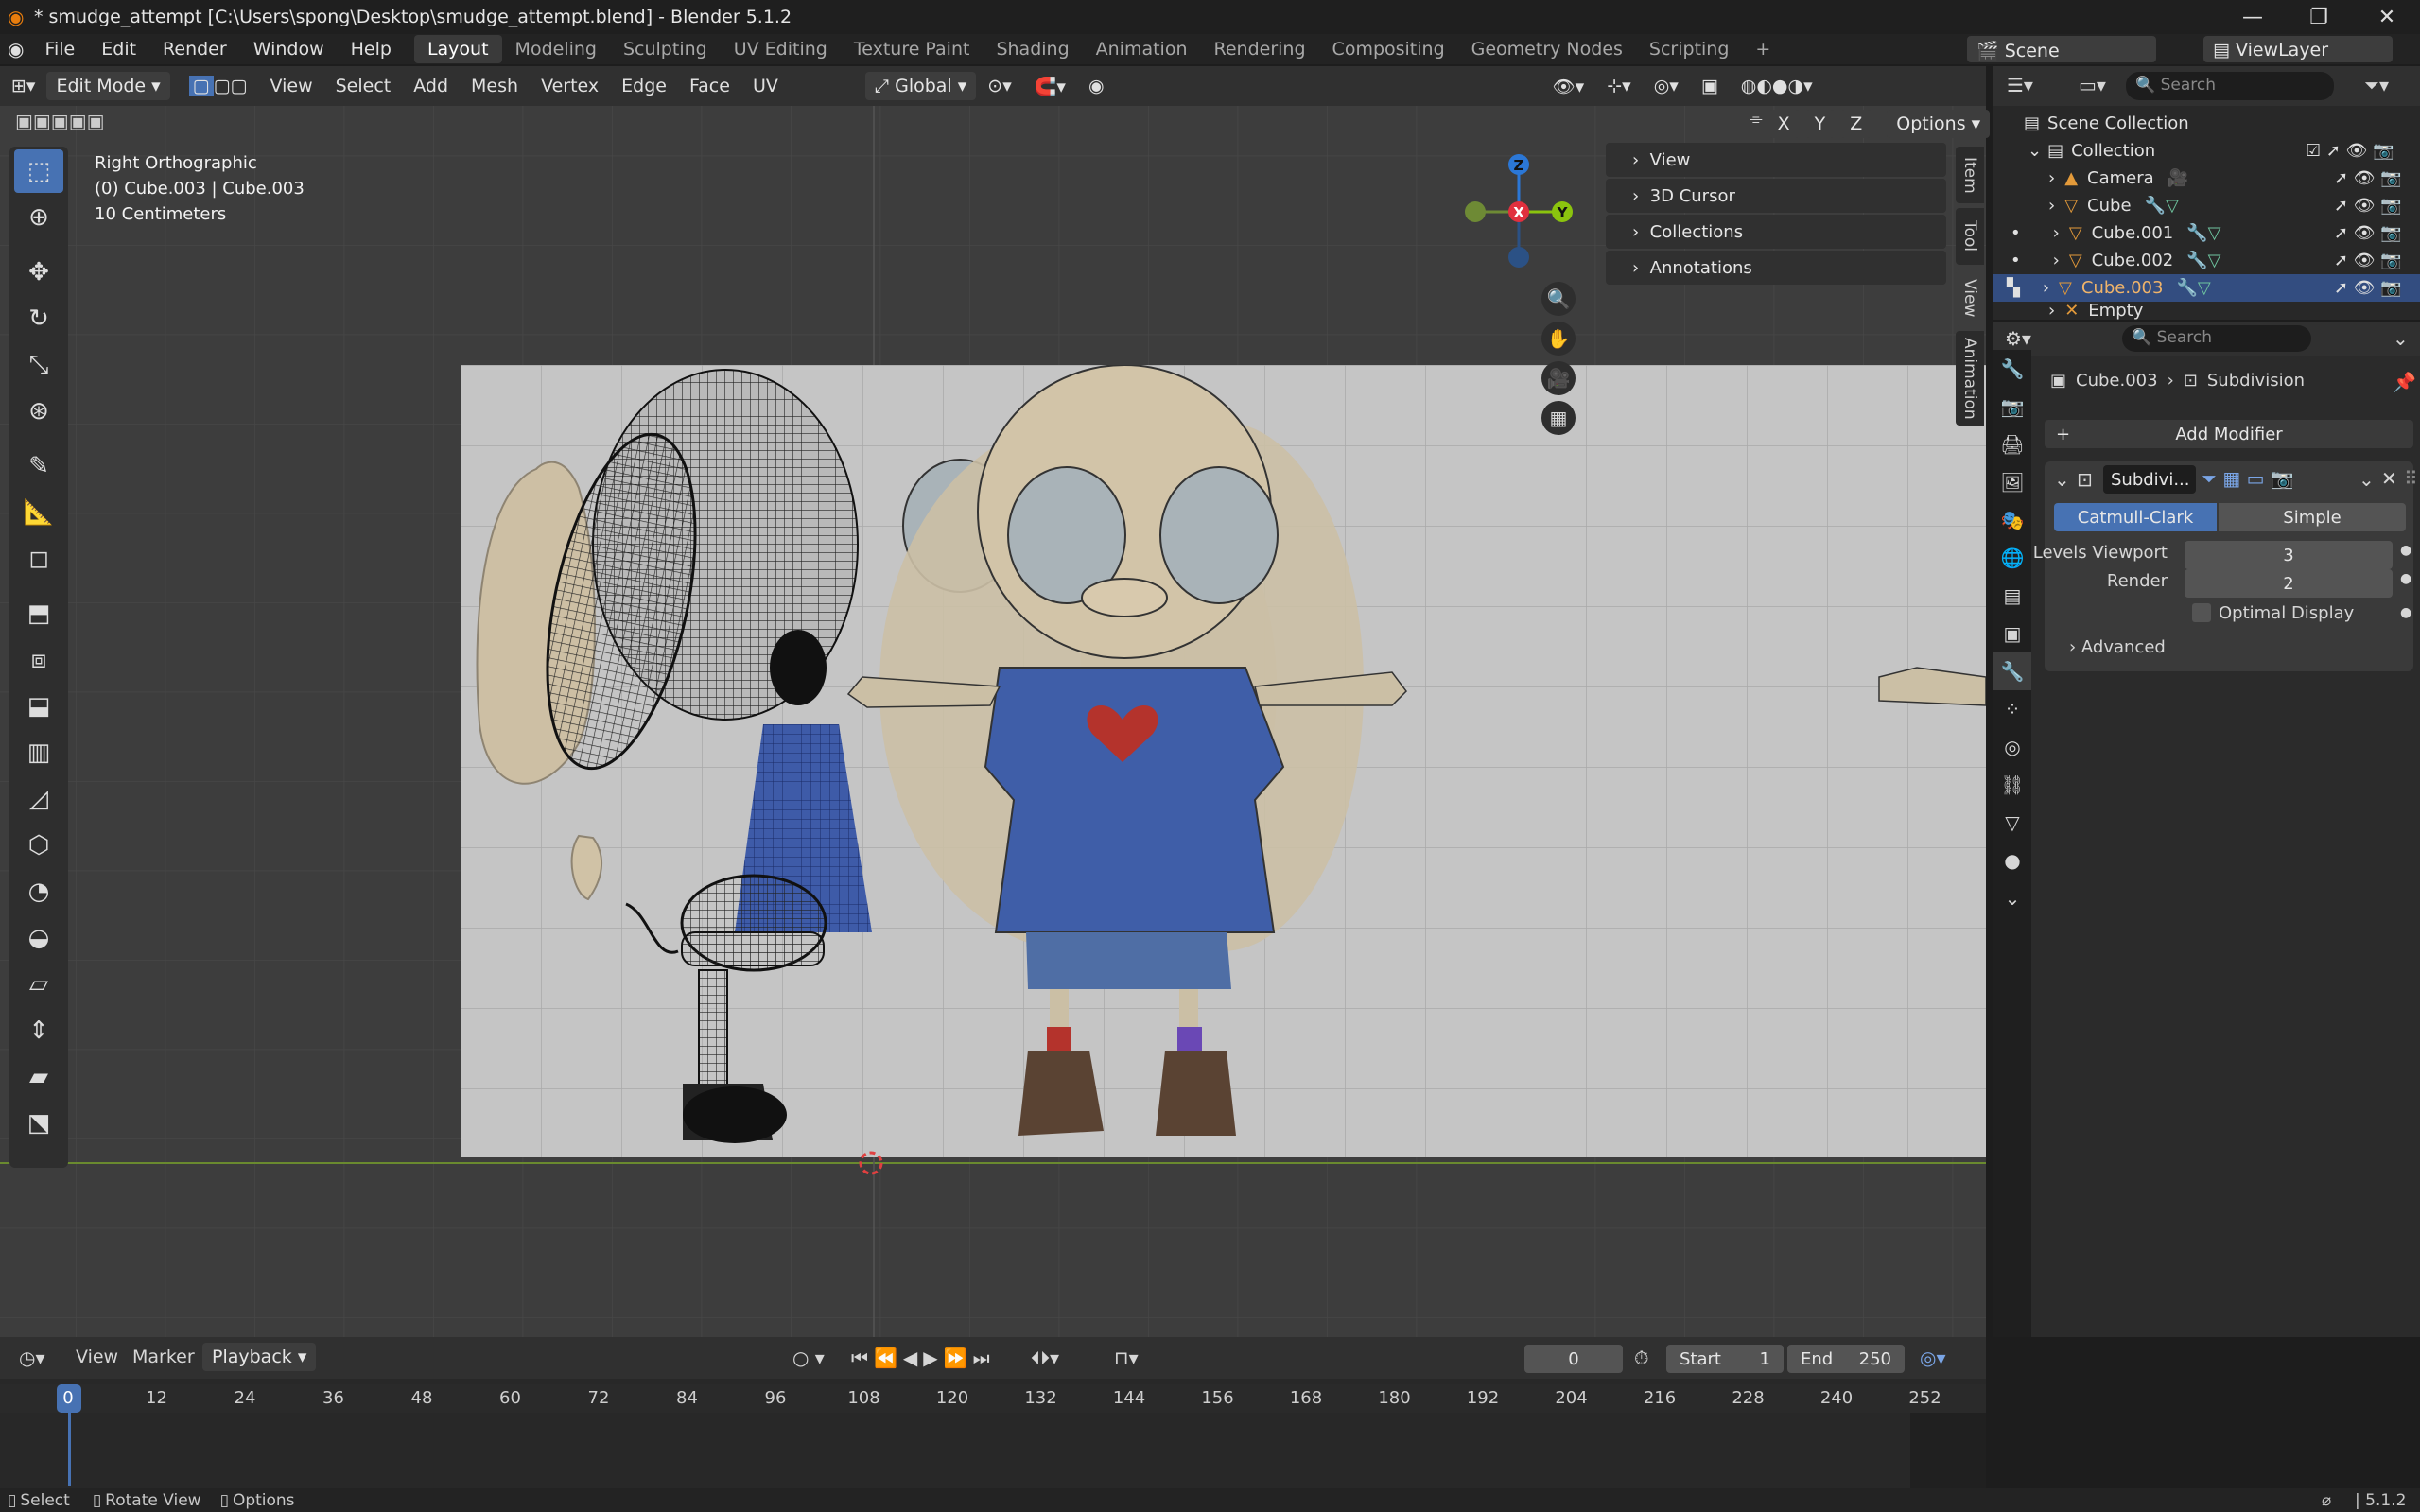  What do you see at coordinates (38, 559) in the screenshot?
I see `add-cube-tool-icon: ◻` at bounding box center [38, 559].